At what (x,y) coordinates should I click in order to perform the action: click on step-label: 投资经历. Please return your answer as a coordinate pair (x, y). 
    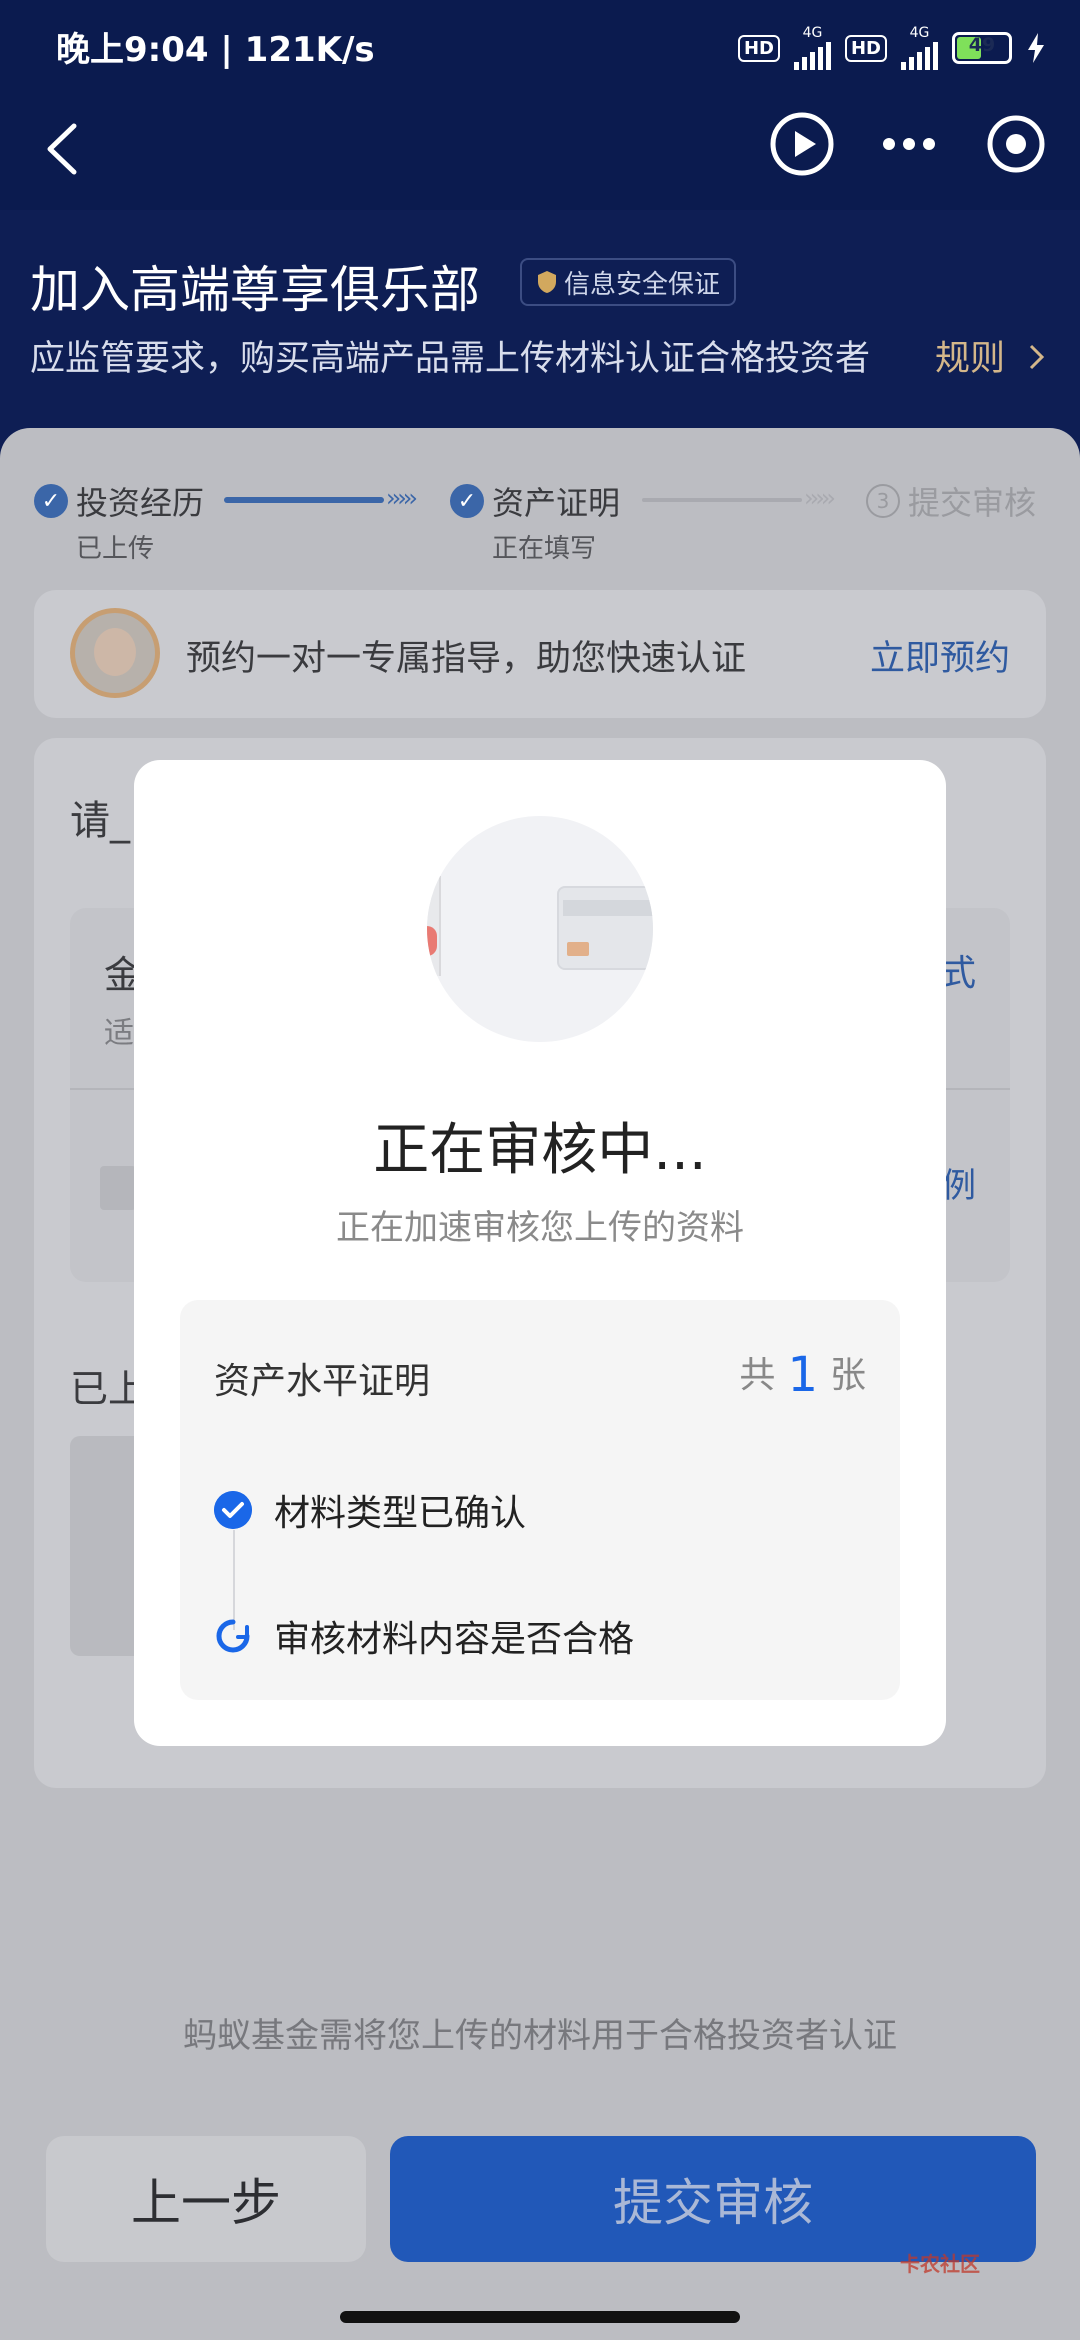
    Looking at the image, I should click on (140, 503).